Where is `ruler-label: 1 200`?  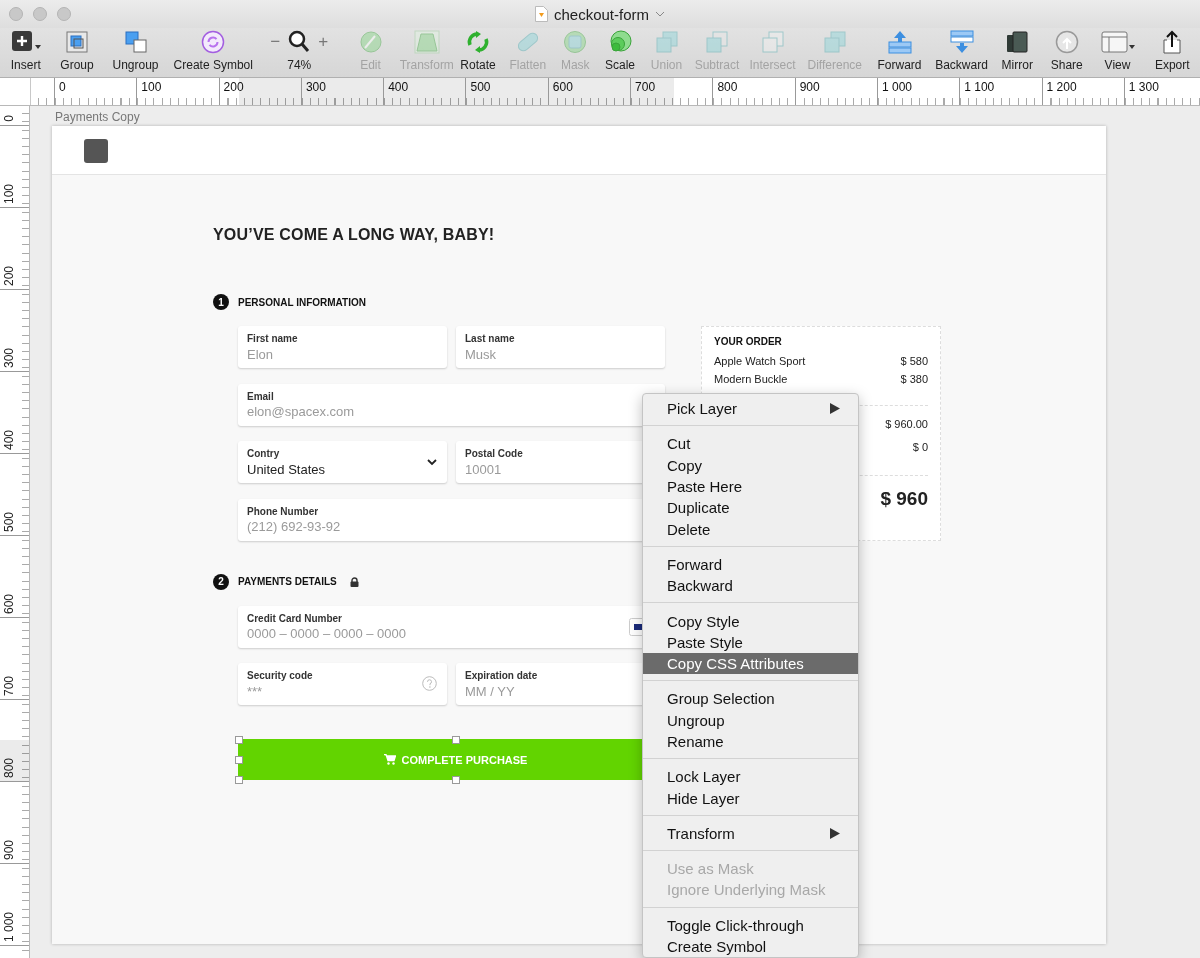 ruler-label: 1 200 is located at coordinates (1061, 87).